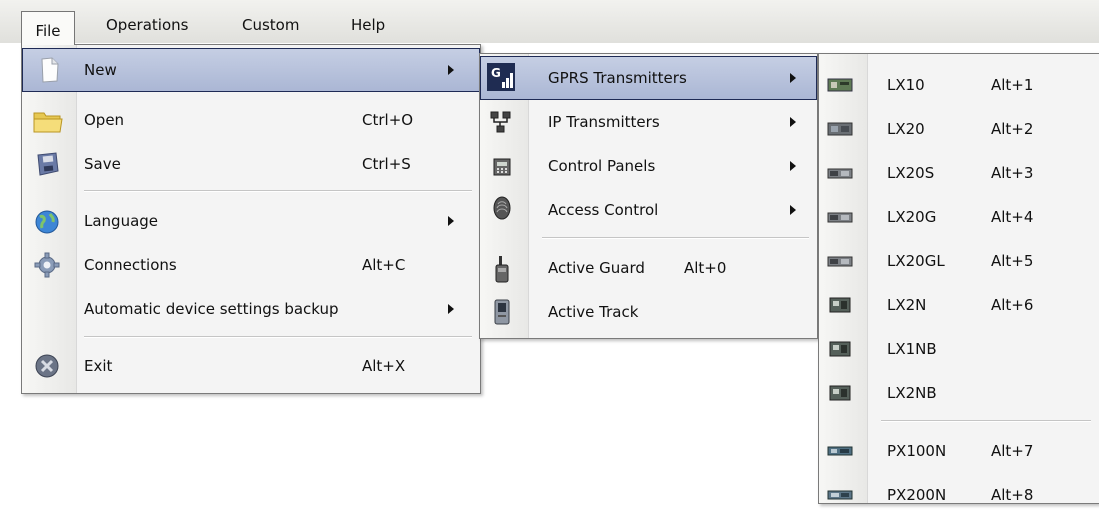  I want to click on gprs-menu-item-lx20gl: LX20GL Alt+5, so click(959, 261).